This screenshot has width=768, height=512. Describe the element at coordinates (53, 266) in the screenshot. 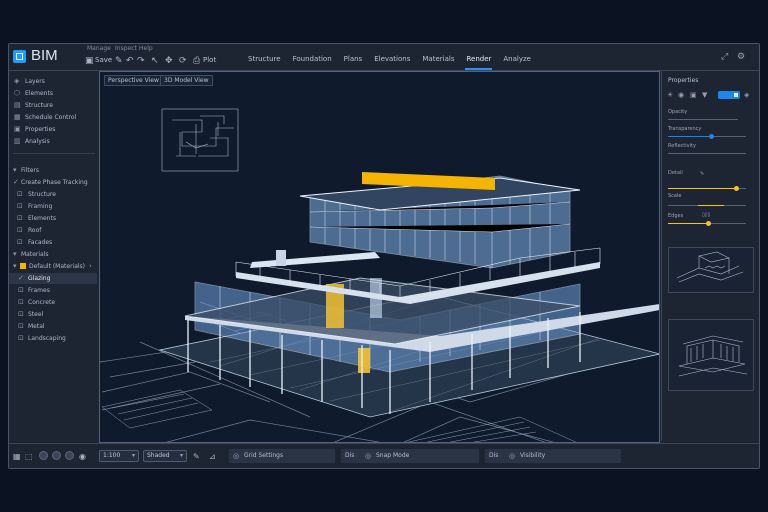

I see `materials-group: ▾ Default (Materials) ›` at that location.